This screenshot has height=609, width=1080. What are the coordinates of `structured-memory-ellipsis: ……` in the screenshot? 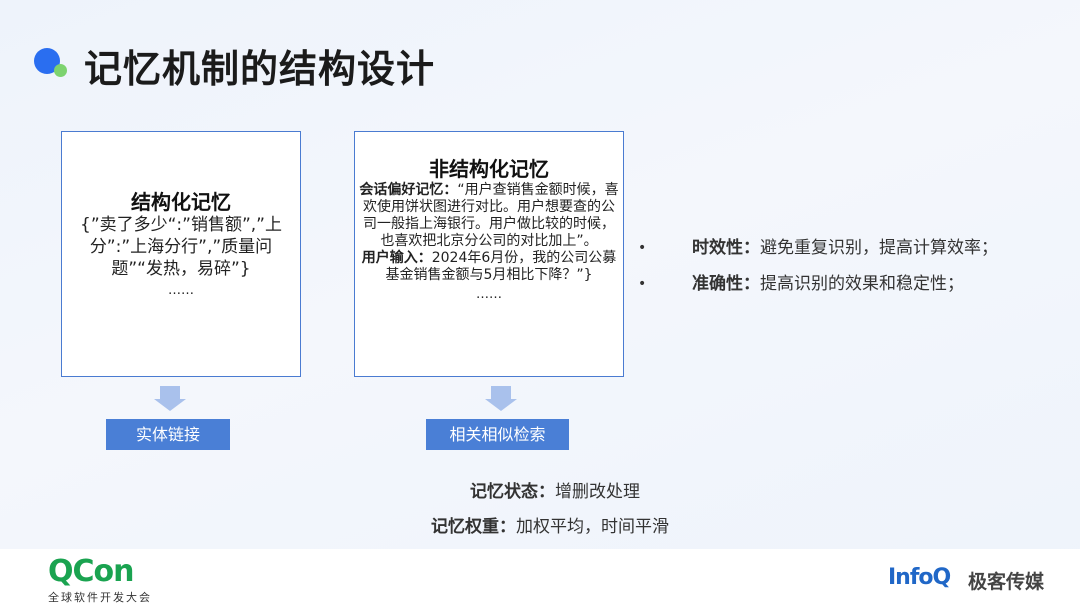 It's located at (181, 290).